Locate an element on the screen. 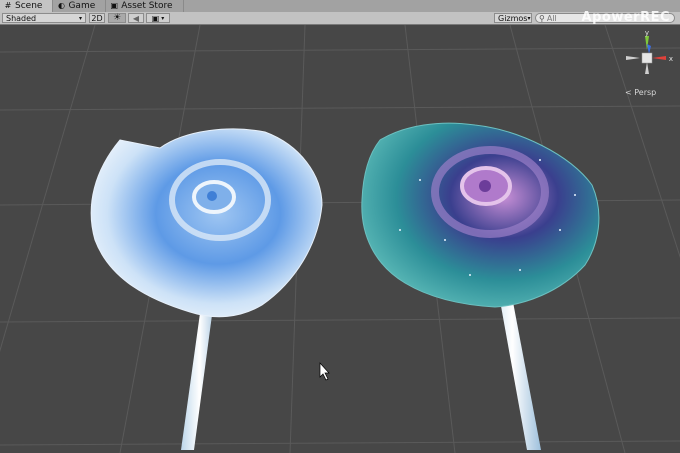  gizmos-label: Gizmos is located at coordinates (513, 18).